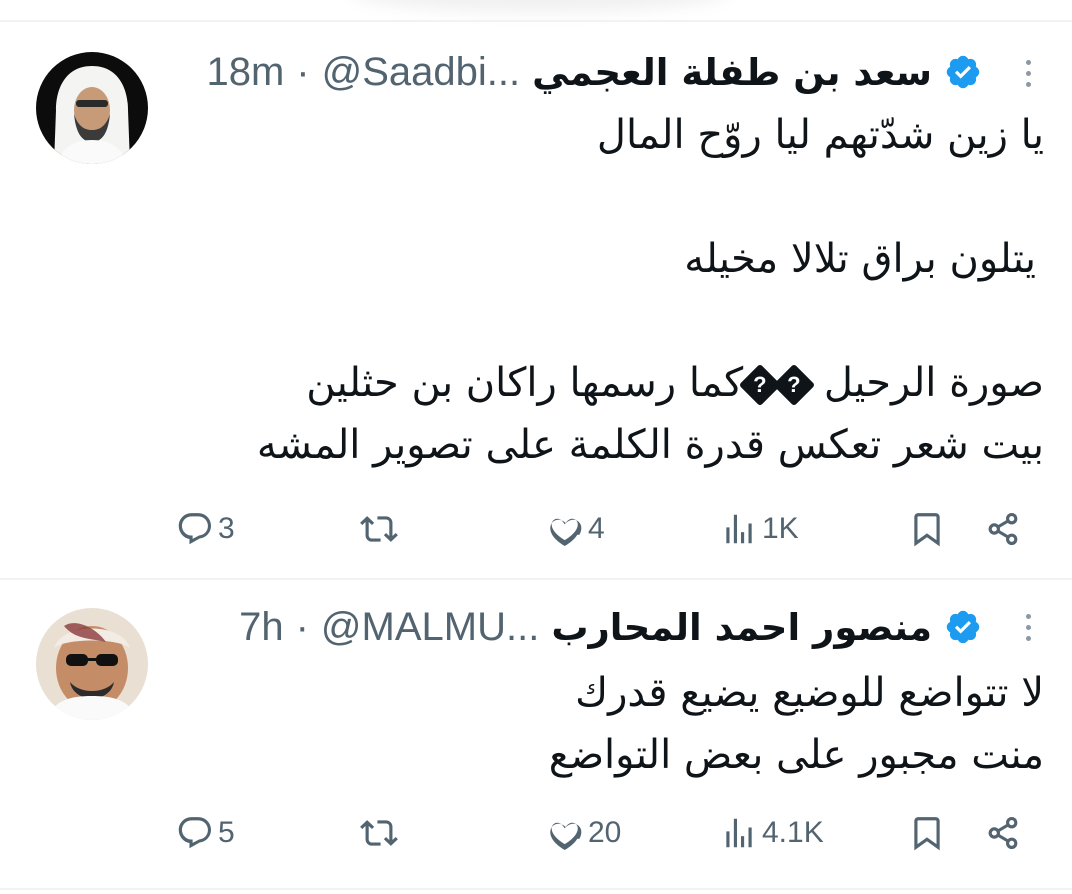 This screenshot has height=894, width=1072. I want to click on reply-count: 5, so click(226, 832).